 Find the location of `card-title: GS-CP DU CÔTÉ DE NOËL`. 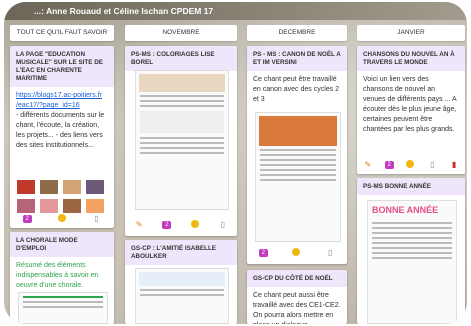

card-title: GS-CP DU CÔTÉ DE NOËL is located at coordinates (297, 278).